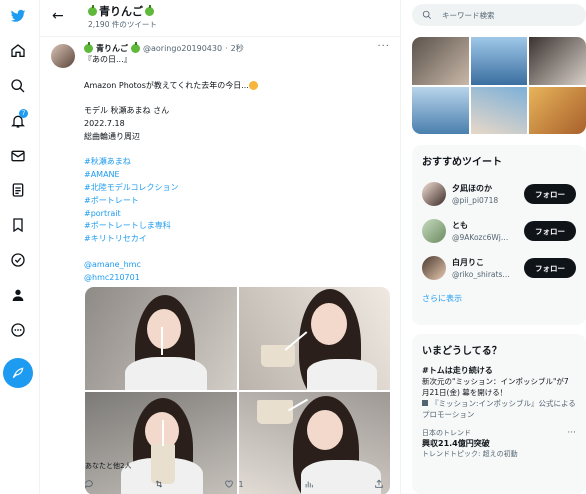 The image size is (586, 494). Describe the element at coordinates (475, 200) in the screenshot. I see `recommended-user-handle: @pii_pi0718` at that location.